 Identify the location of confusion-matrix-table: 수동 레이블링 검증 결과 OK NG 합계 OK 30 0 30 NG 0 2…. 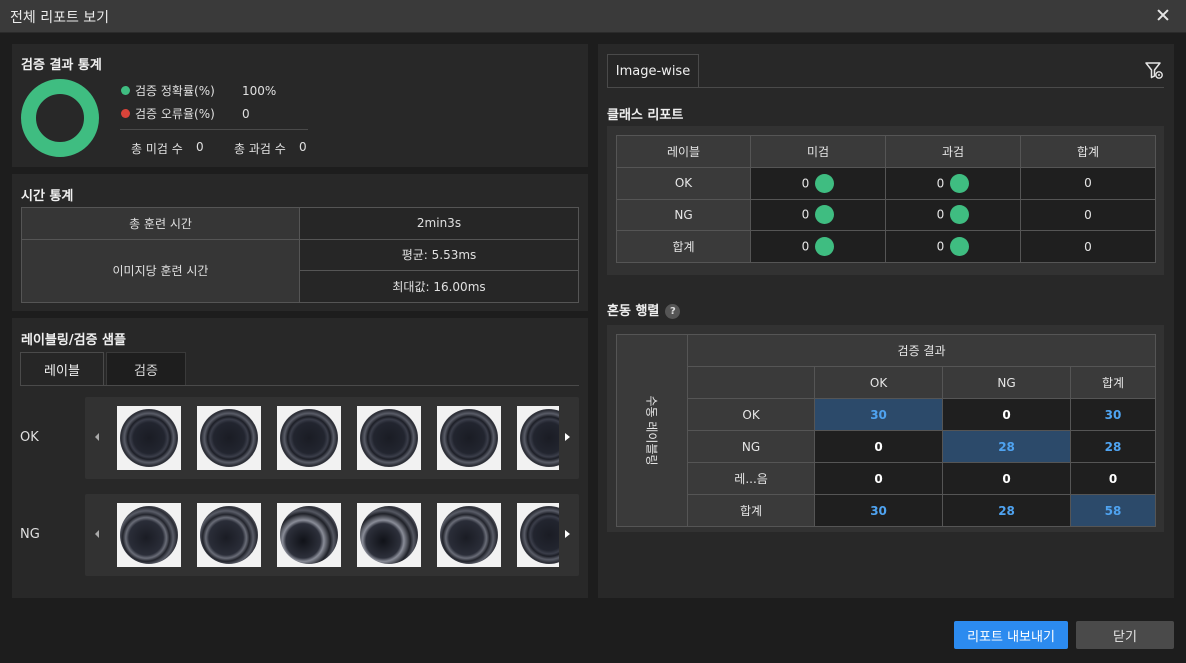
(885, 430).